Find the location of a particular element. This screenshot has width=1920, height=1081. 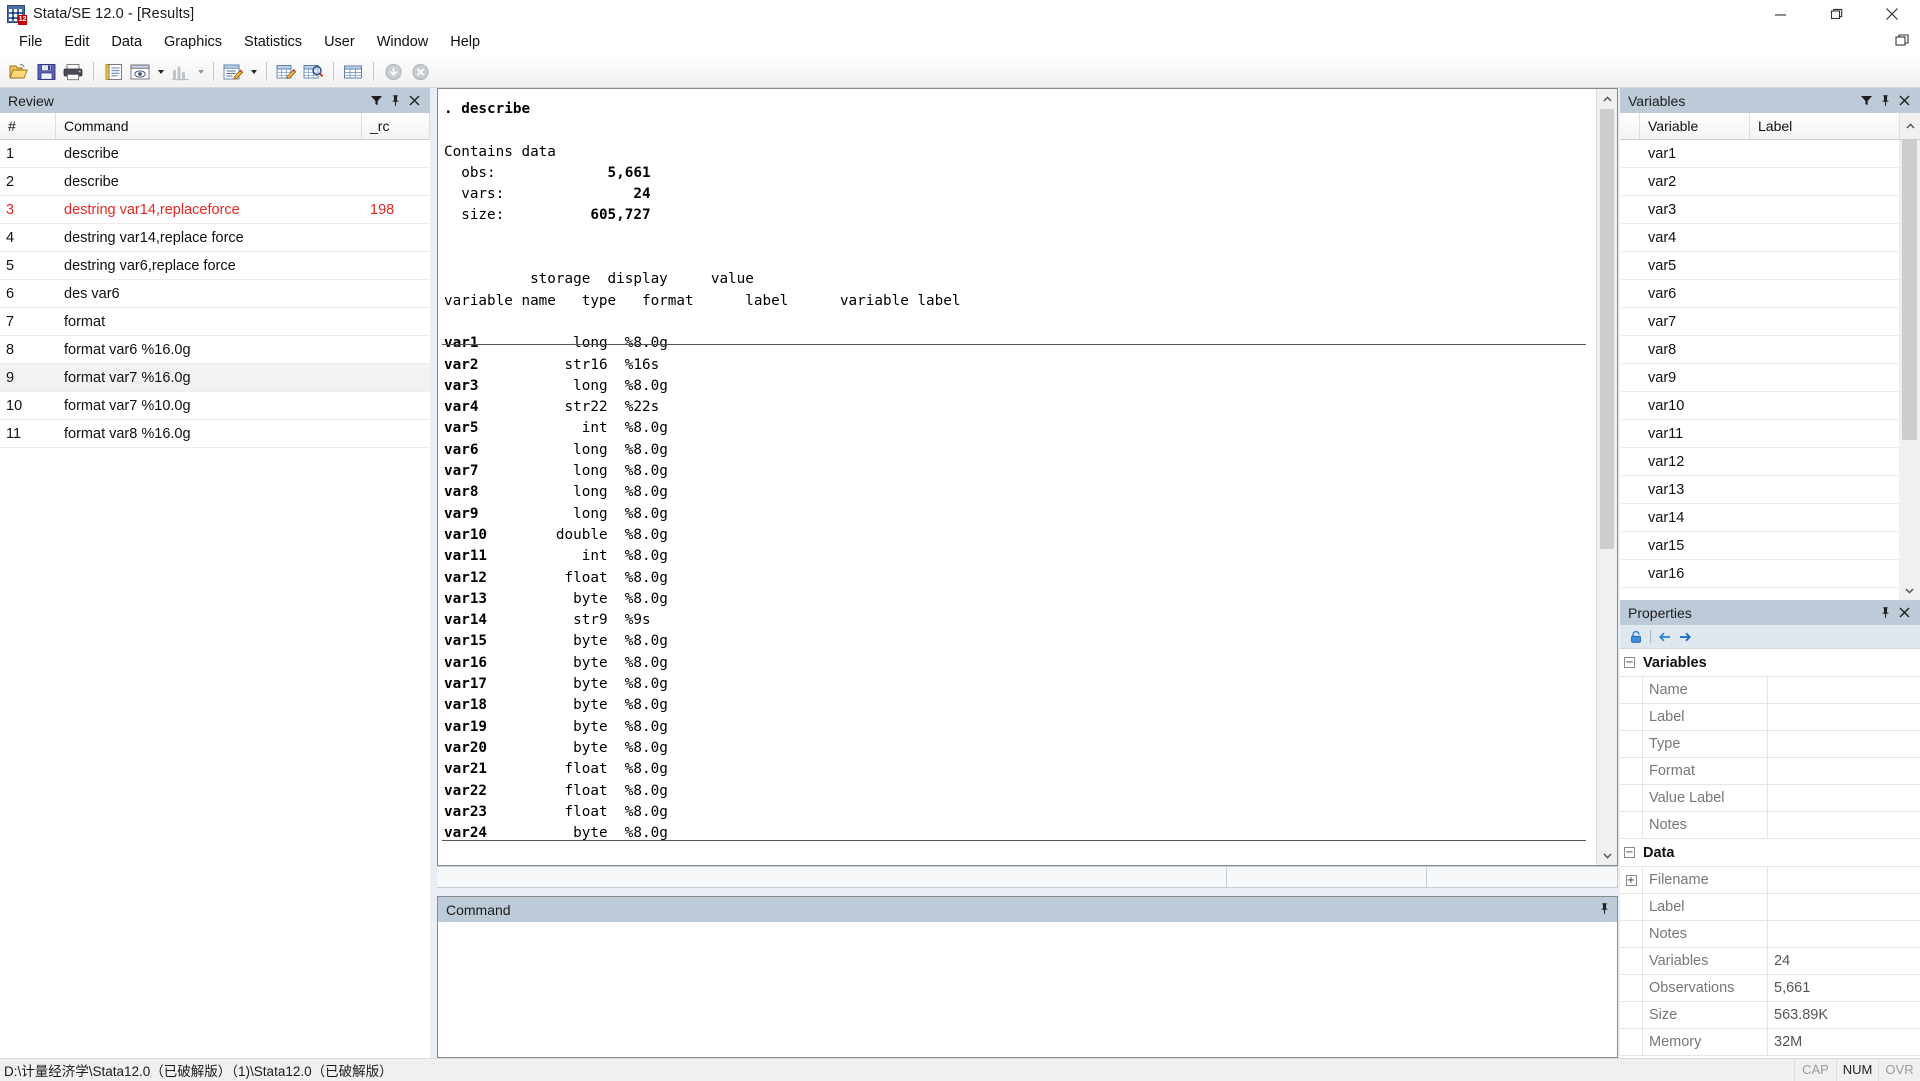

forward-arrow-icon is located at coordinates (1685, 637).